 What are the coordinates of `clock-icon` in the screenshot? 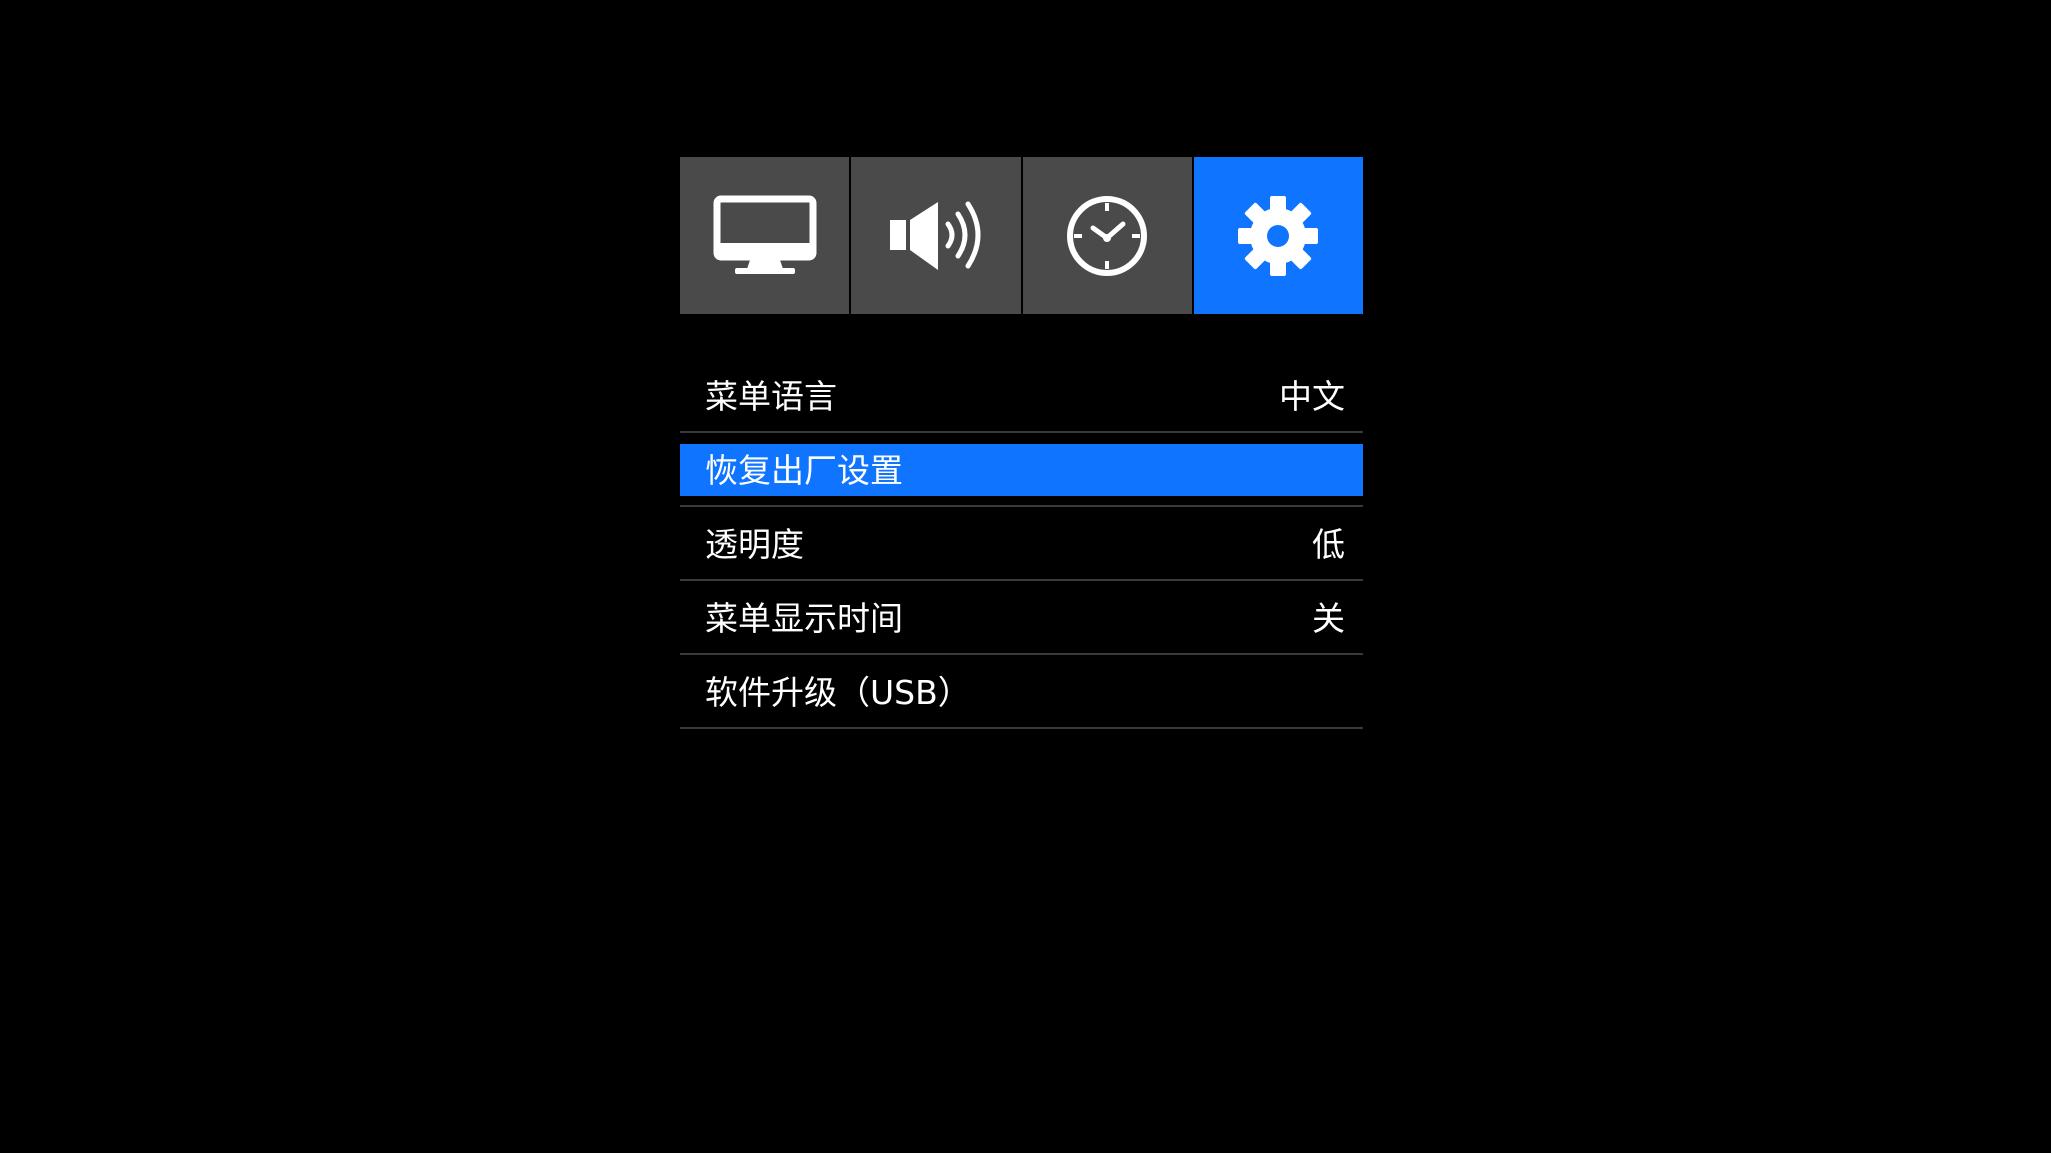 It's located at (1107, 235).